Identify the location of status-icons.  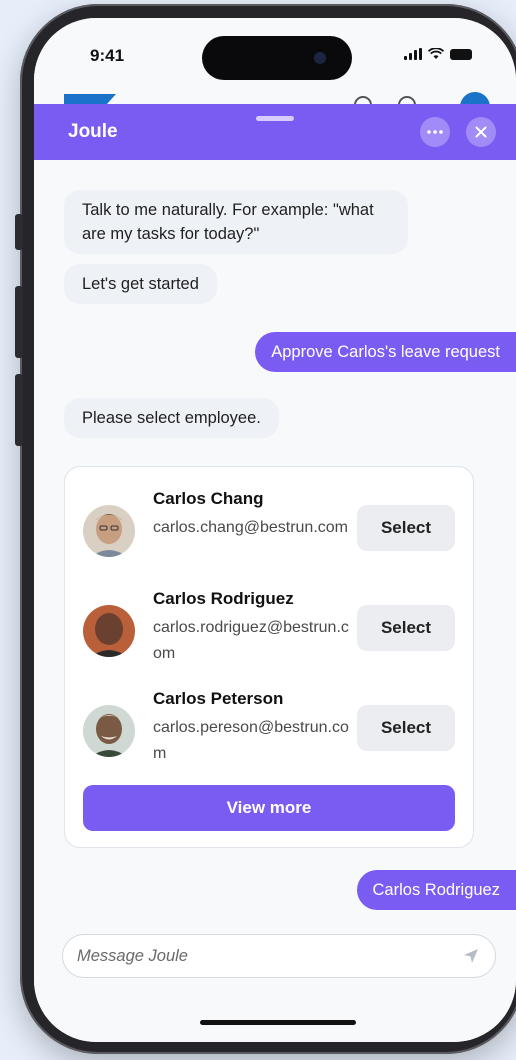
(438, 54).